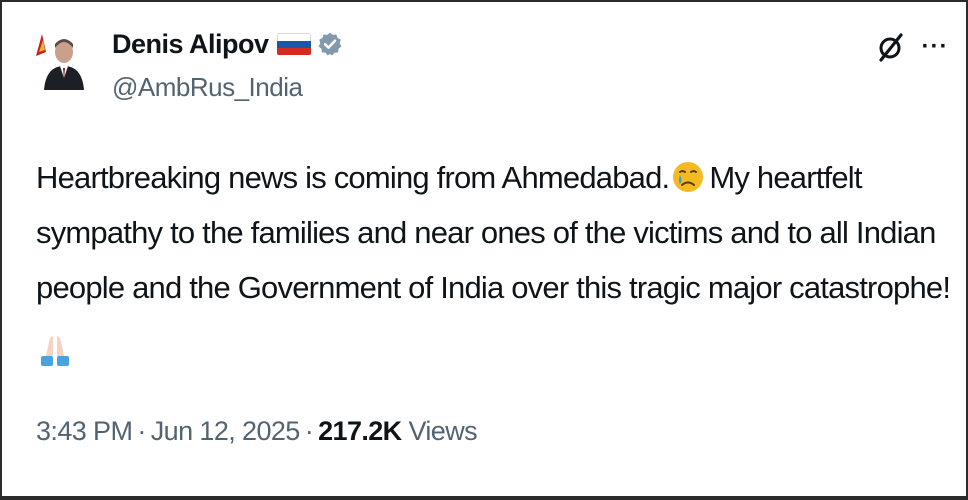  What do you see at coordinates (84, 431) in the screenshot?
I see `tweet-time: 3:43 PM` at bounding box center [84, 431].